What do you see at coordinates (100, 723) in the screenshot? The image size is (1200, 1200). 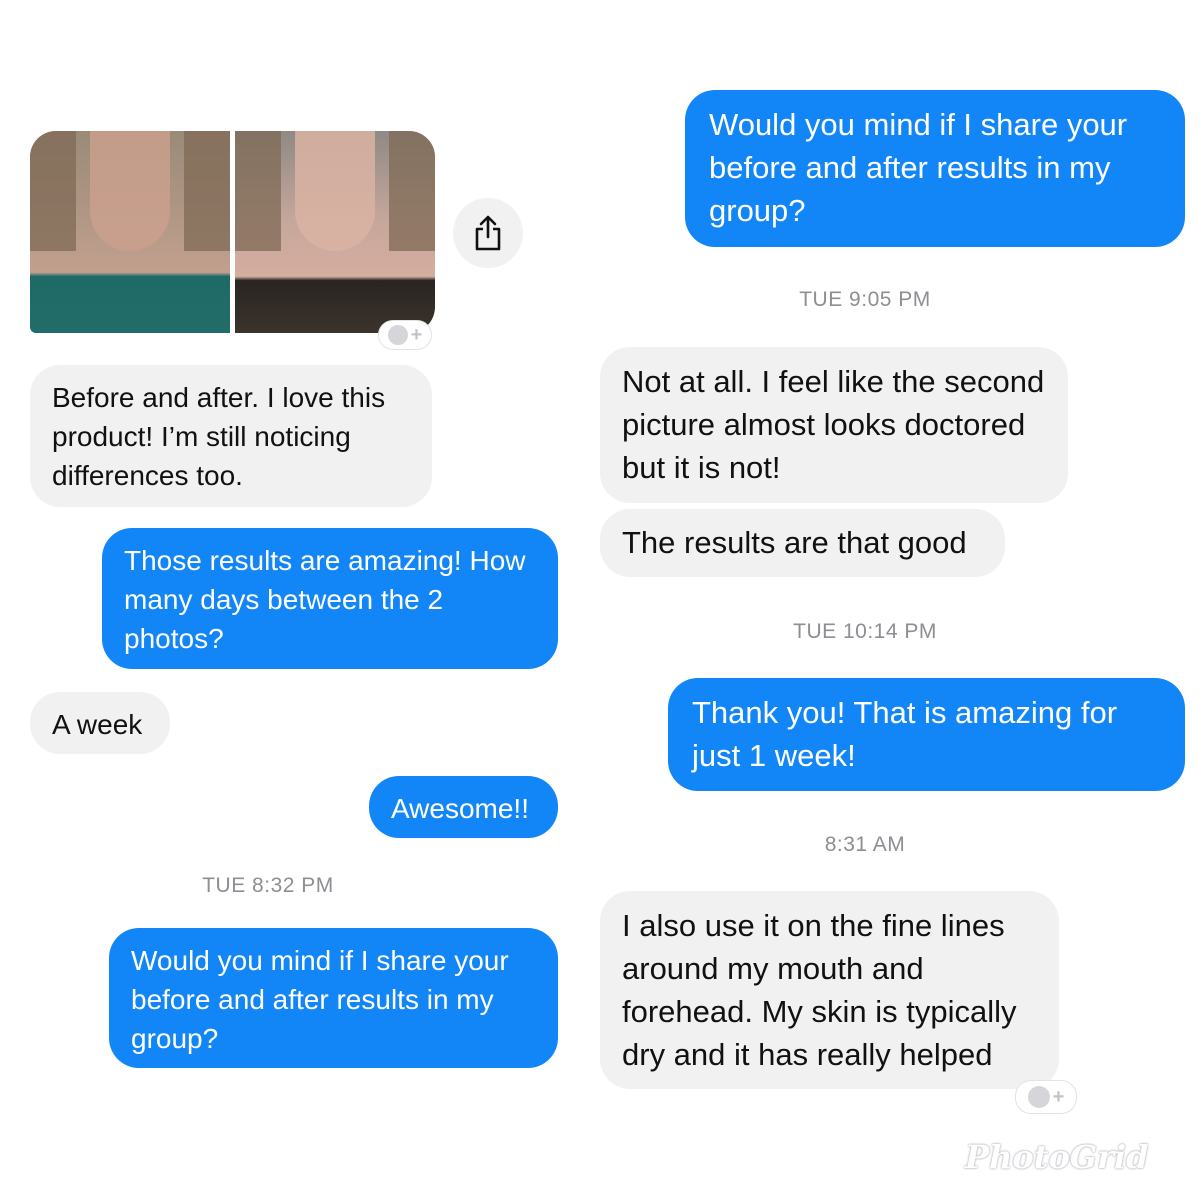 I see `incoming-message: A week` at bounding box center [100, 723].